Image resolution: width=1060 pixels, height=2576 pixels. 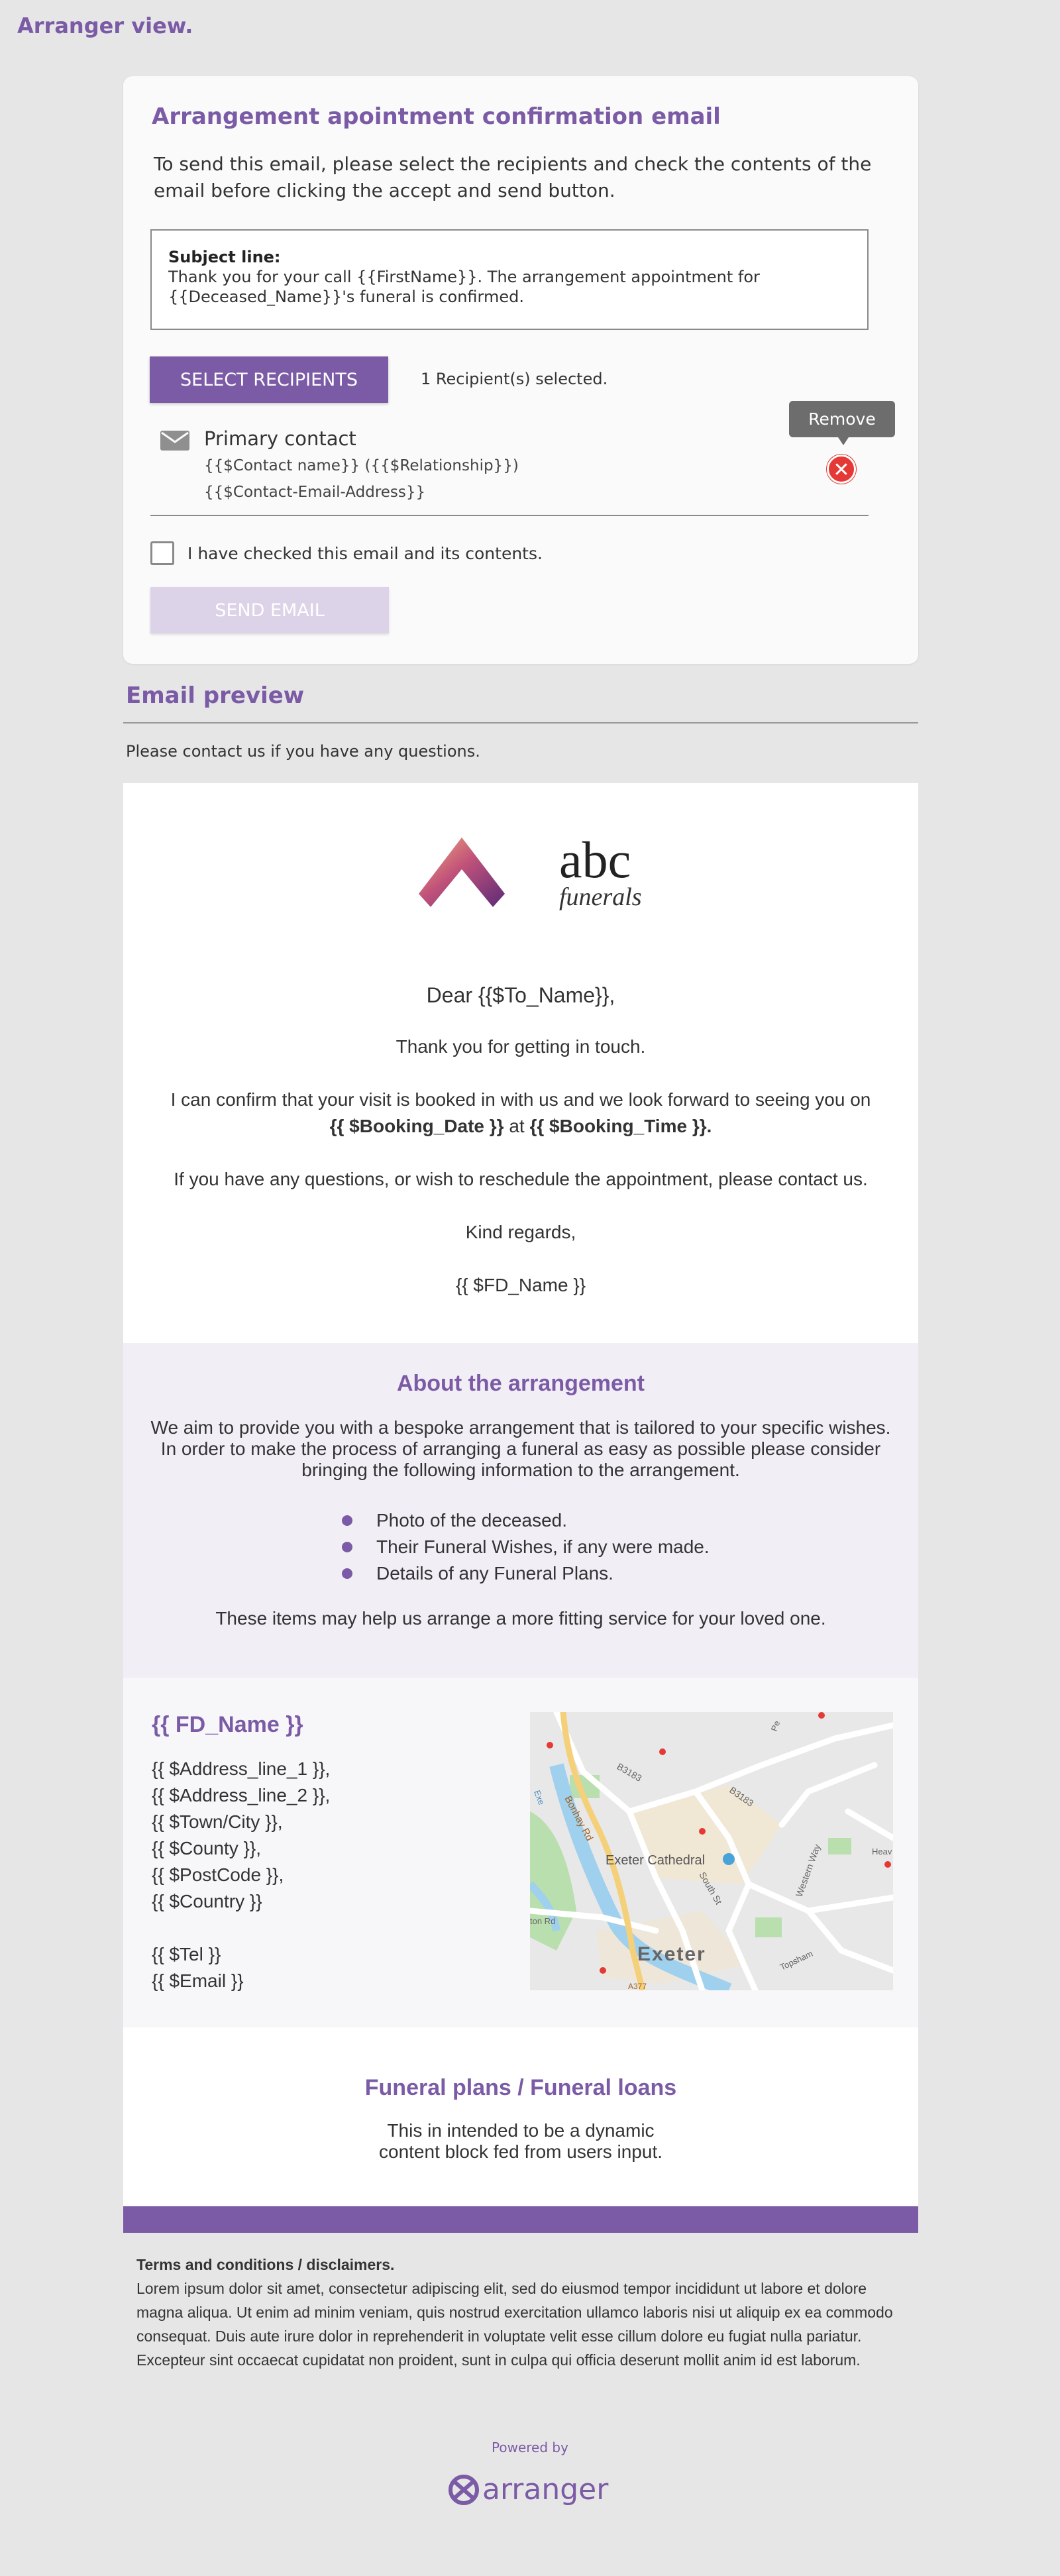 I want to click on recipient-divider, so click(x=509, y=515).